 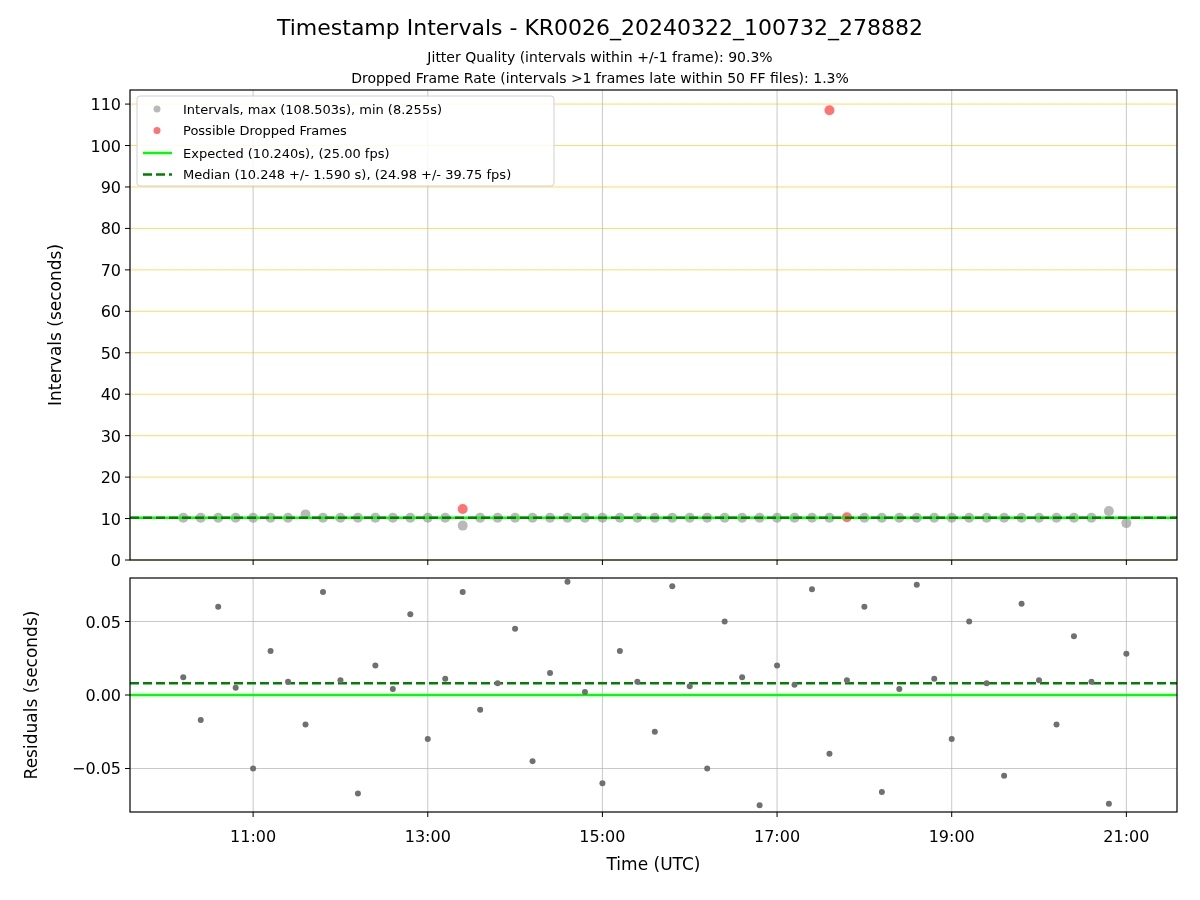 What do you see at coordinates (110, 478) in the screenshot?
I see `tick-label: 20` at bounding box center [110, 478].